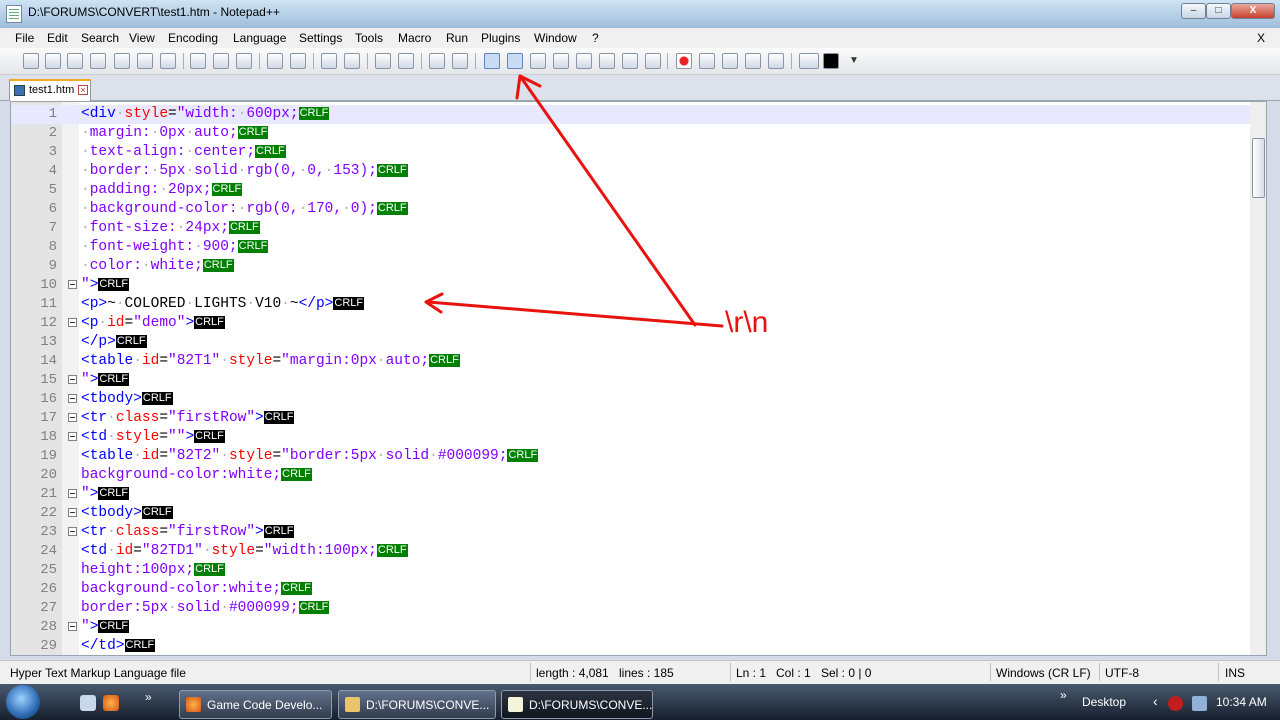  What do you see at coordinates (607, 61) in the screenshot?
I see `function-list-icon` at bounding box center [607, 61].